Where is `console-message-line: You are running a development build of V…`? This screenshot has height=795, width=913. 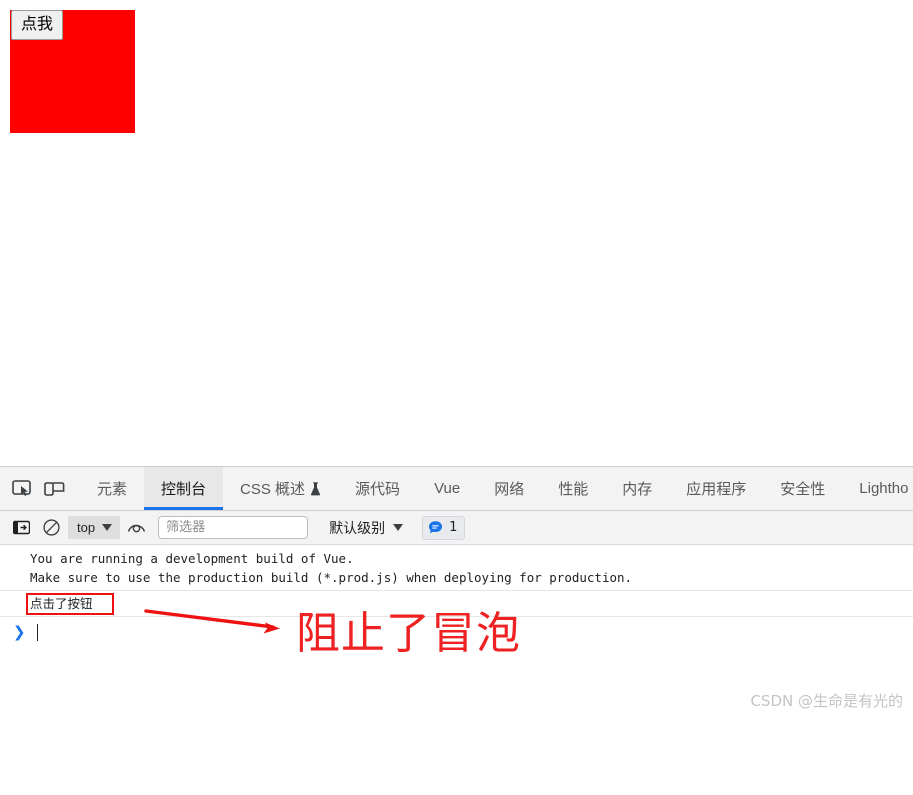 console-message-line: You are running a development build of V… is located at coordinates (192, 558).